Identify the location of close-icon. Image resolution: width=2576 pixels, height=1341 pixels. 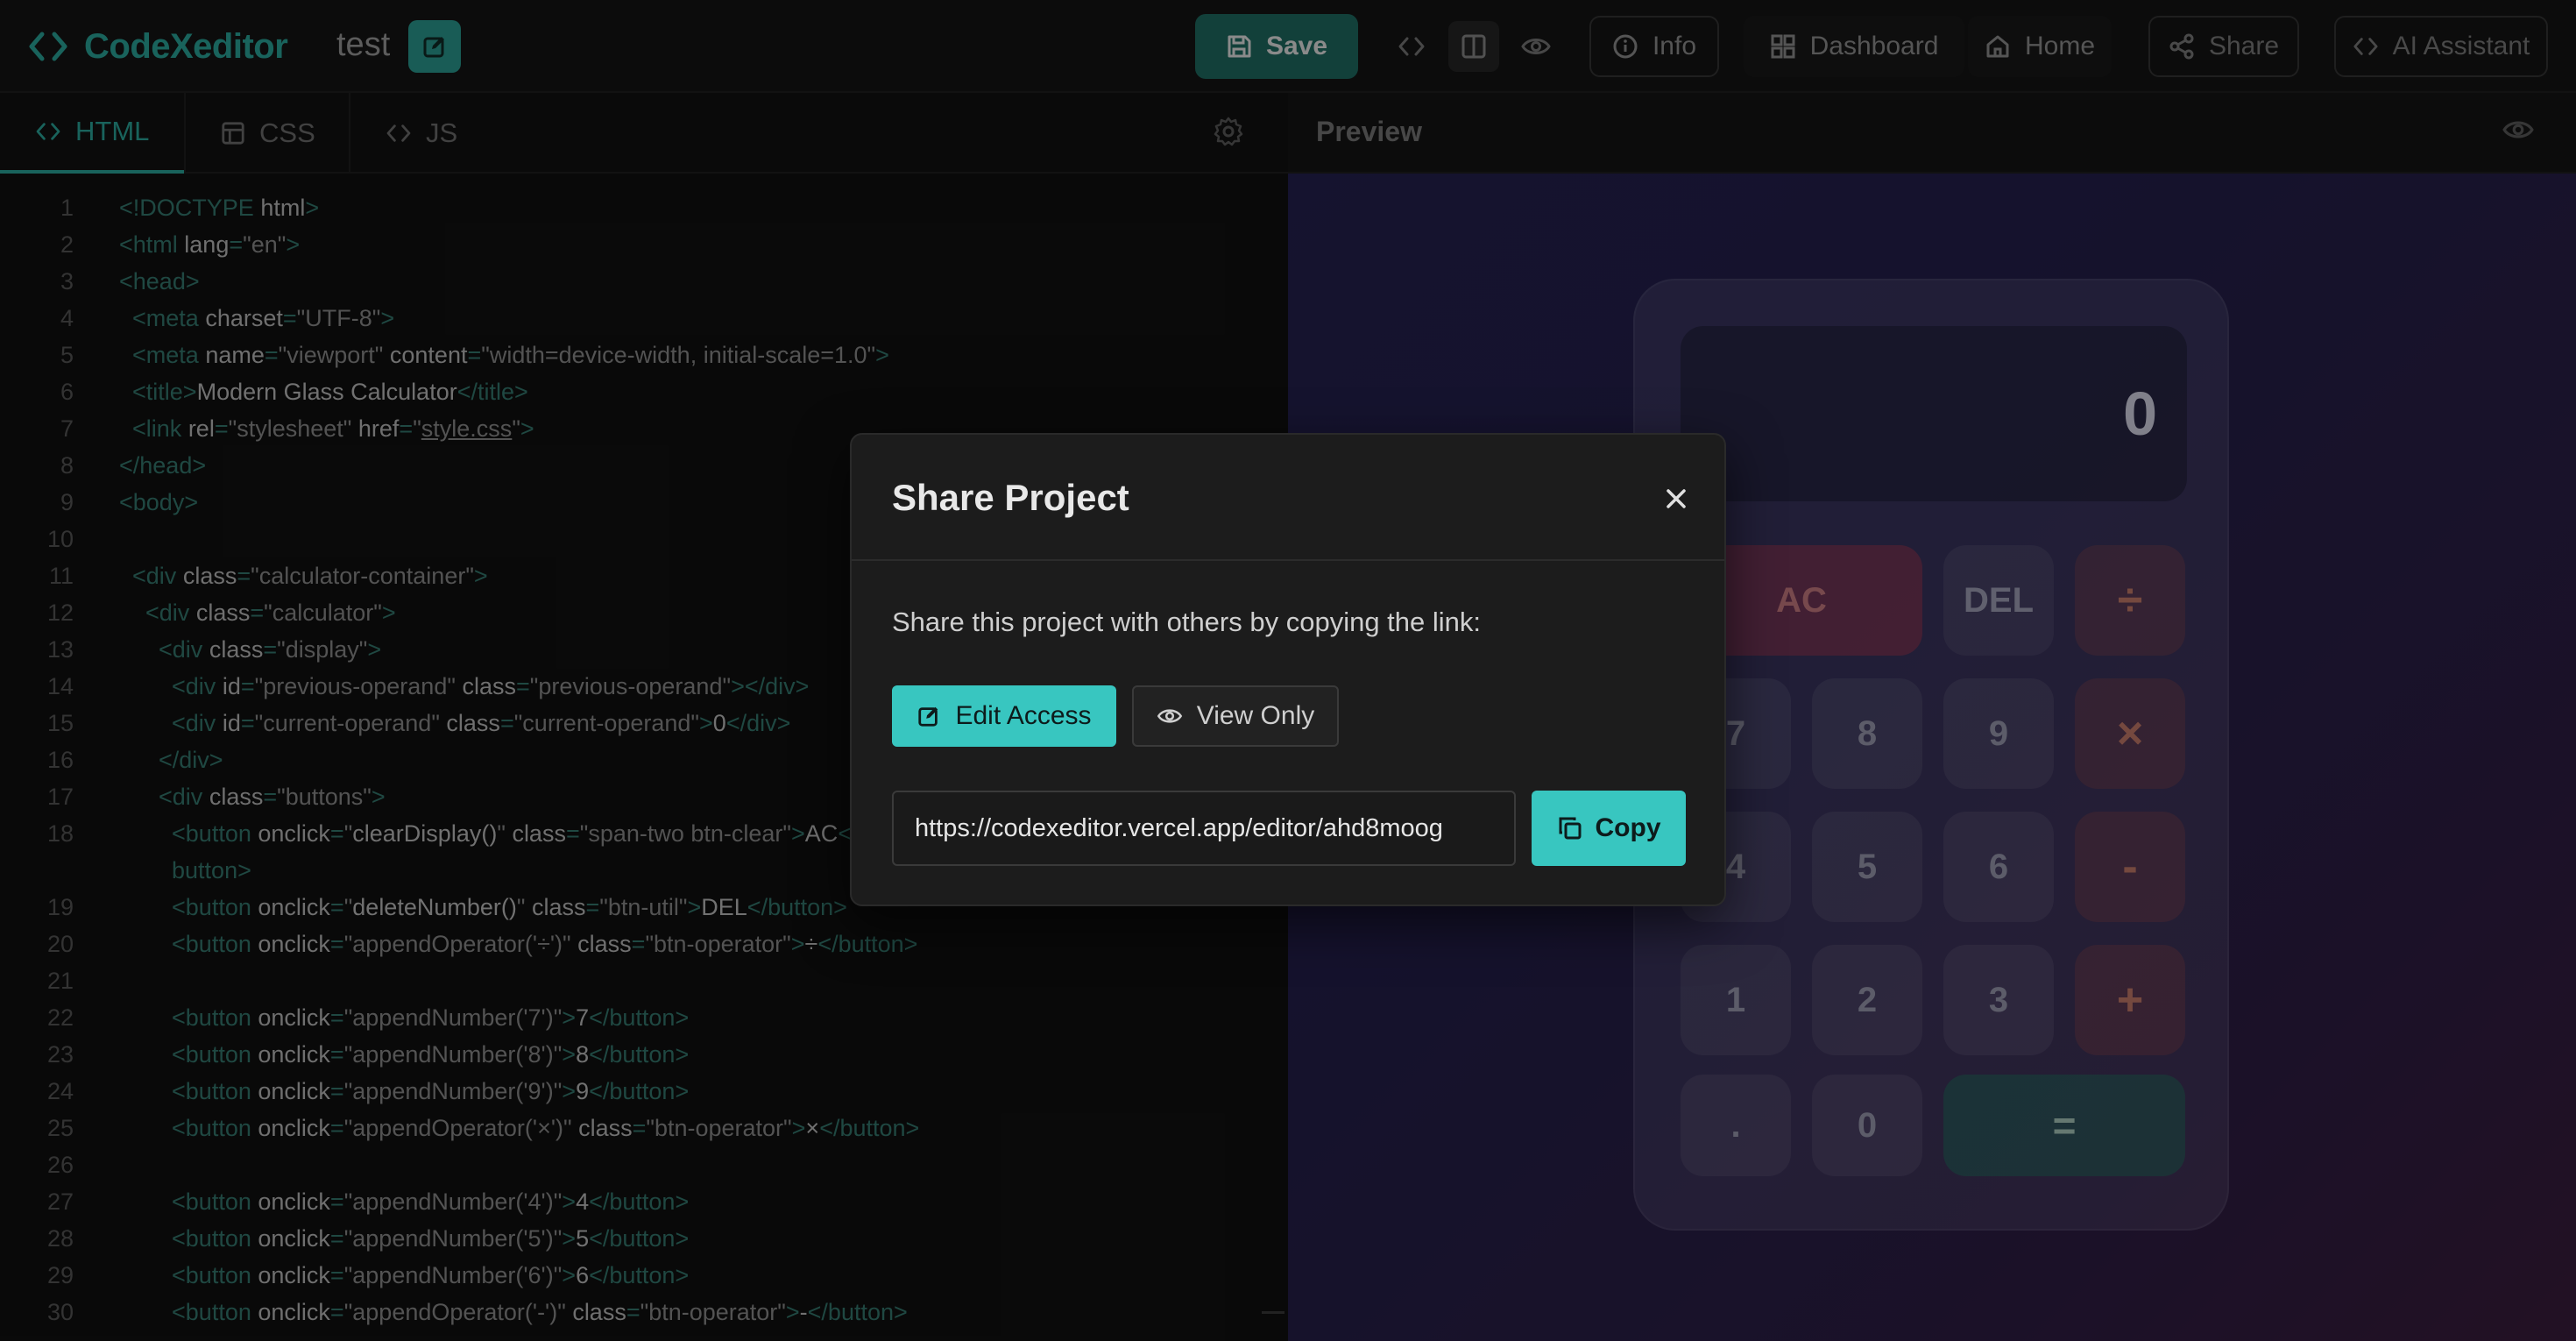
(1676, 498).